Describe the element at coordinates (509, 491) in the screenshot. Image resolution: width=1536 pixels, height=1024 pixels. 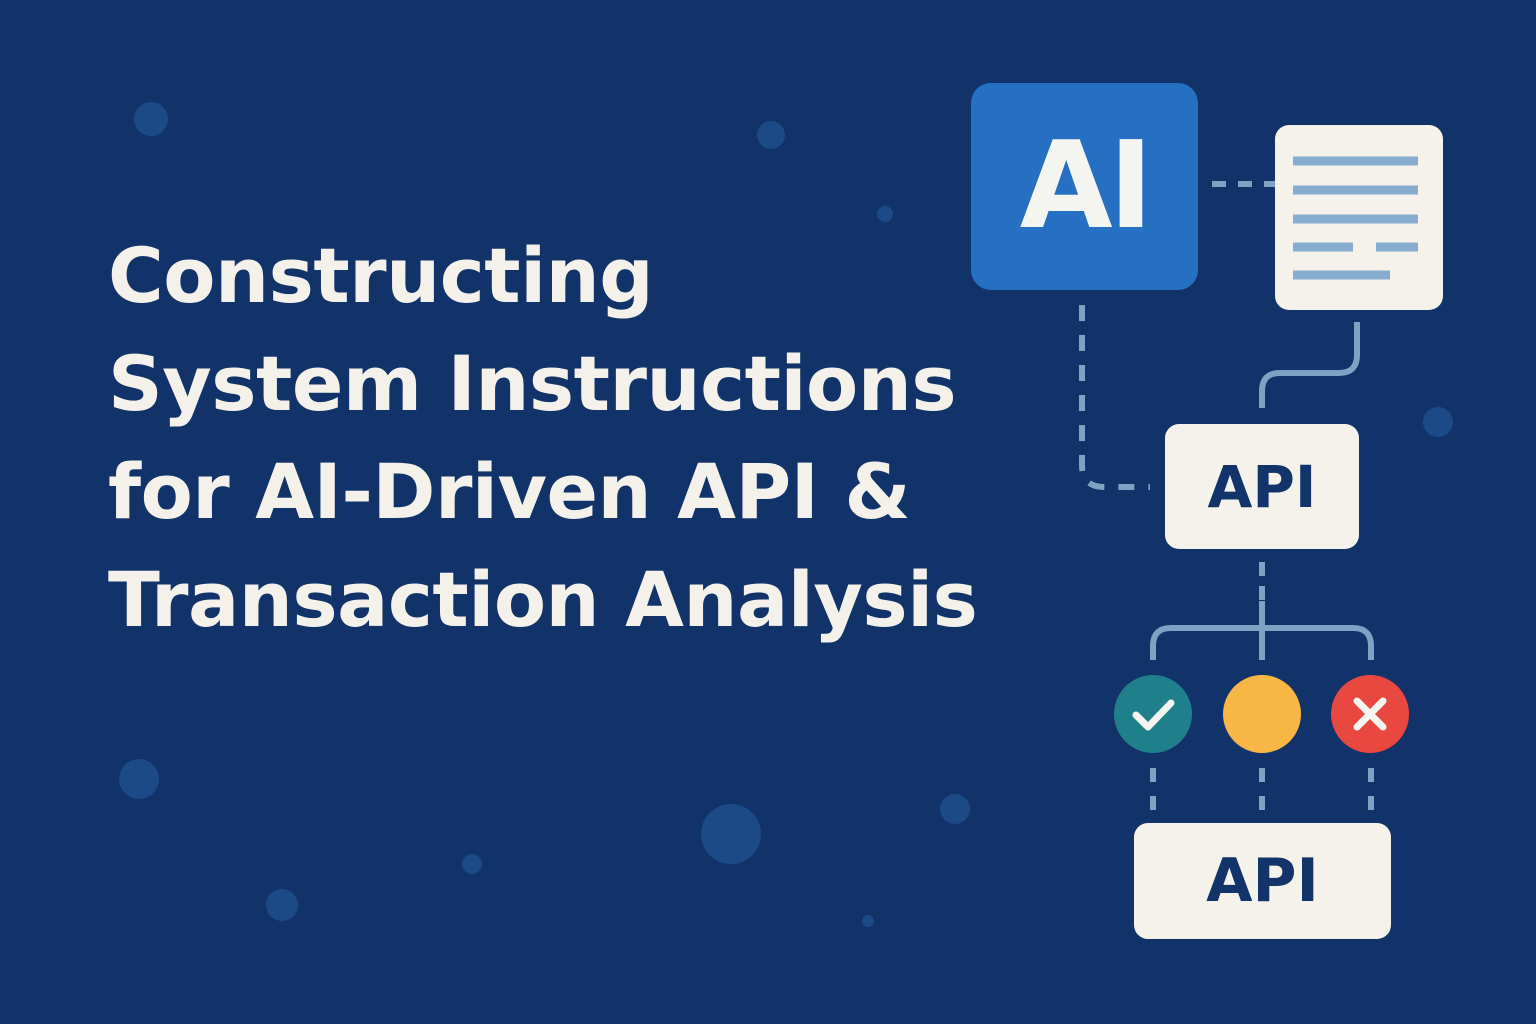
I see `title-line: for AI-Driven API &` at that location.